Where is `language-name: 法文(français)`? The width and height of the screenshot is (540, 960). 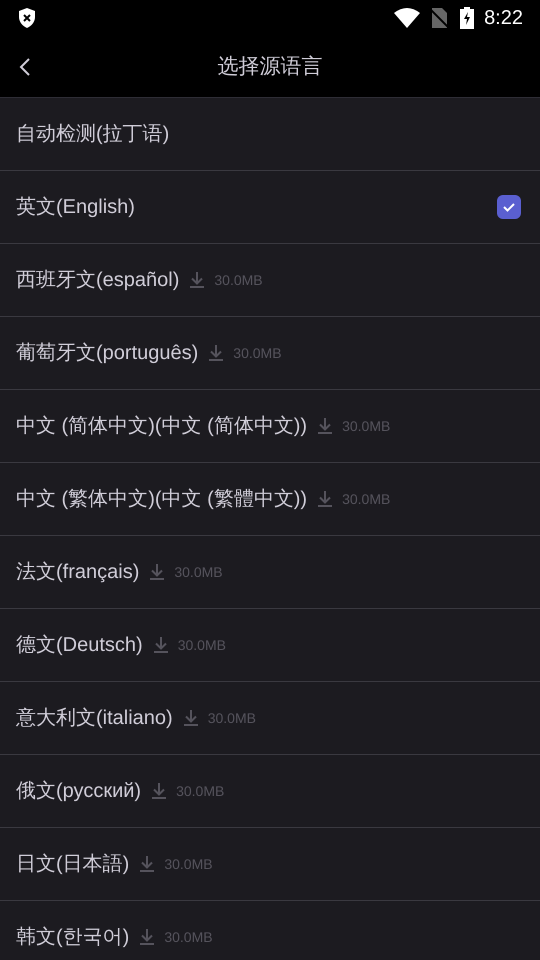 language-name: 法文(français) is located at coordinates (78, 572).